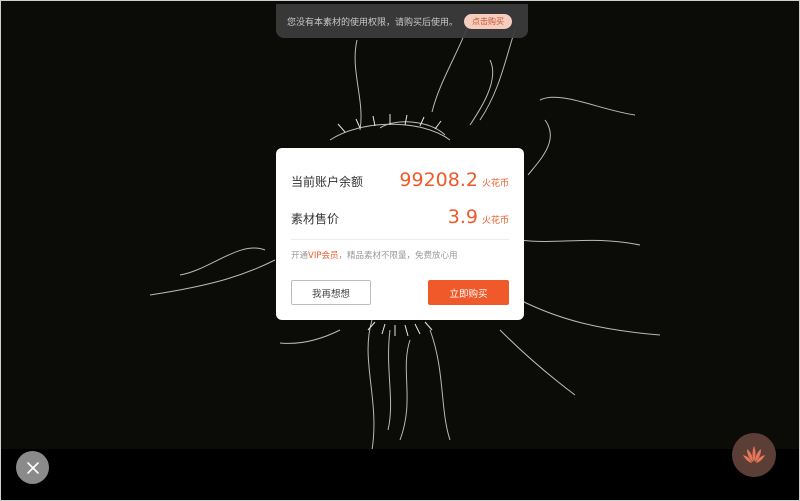 Image resolution: width=800 pixels, height=501 pixels. Describe the element at coordinates (495, 221) in the screenshot. I see `price-unit: 火花币` at that location.